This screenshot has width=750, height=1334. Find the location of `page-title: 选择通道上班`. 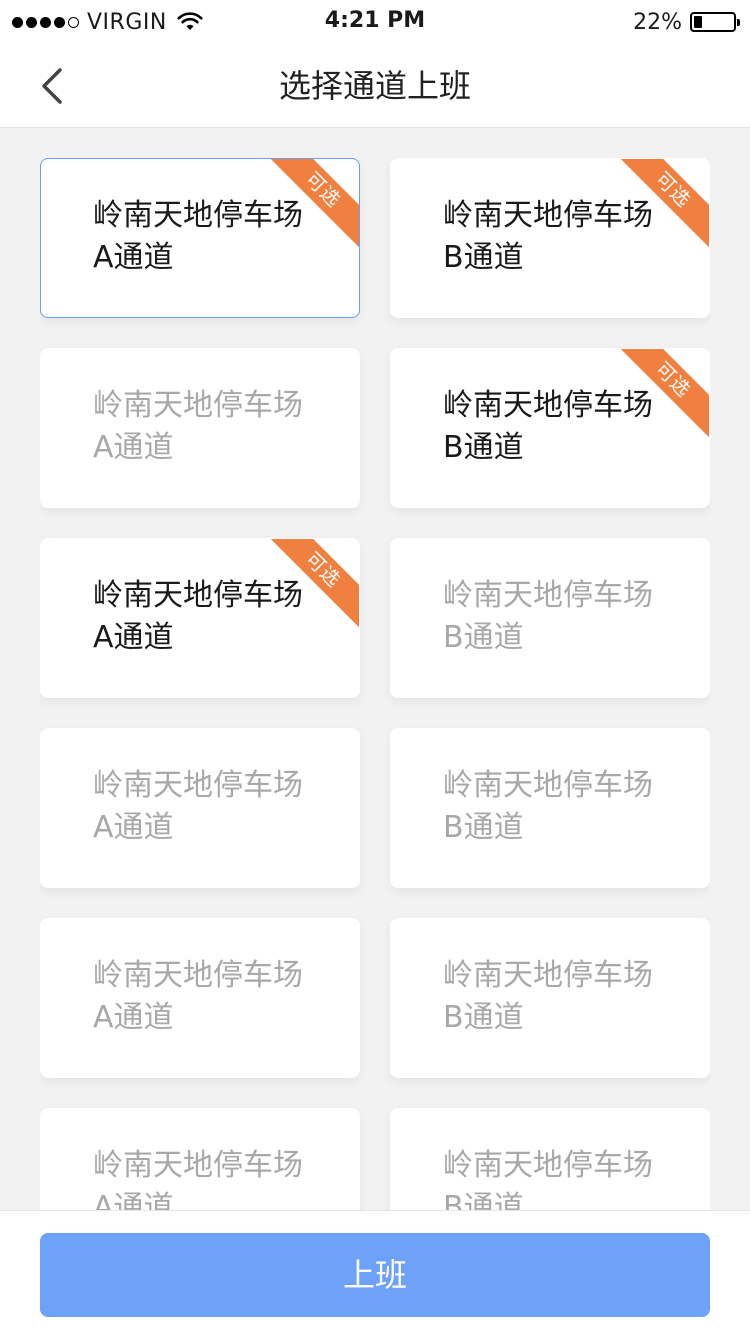

page-title: 选择通道上班 is located at coordinates (374, 86).